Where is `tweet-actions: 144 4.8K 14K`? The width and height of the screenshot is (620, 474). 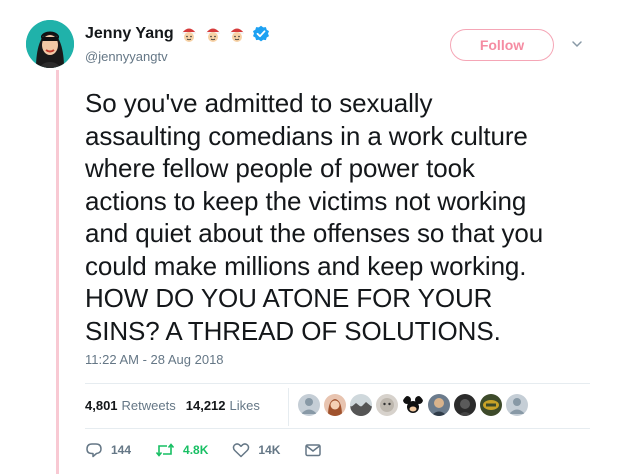 tweet-actions: 144 4.8K 14K is located at coordinates (219, 450).